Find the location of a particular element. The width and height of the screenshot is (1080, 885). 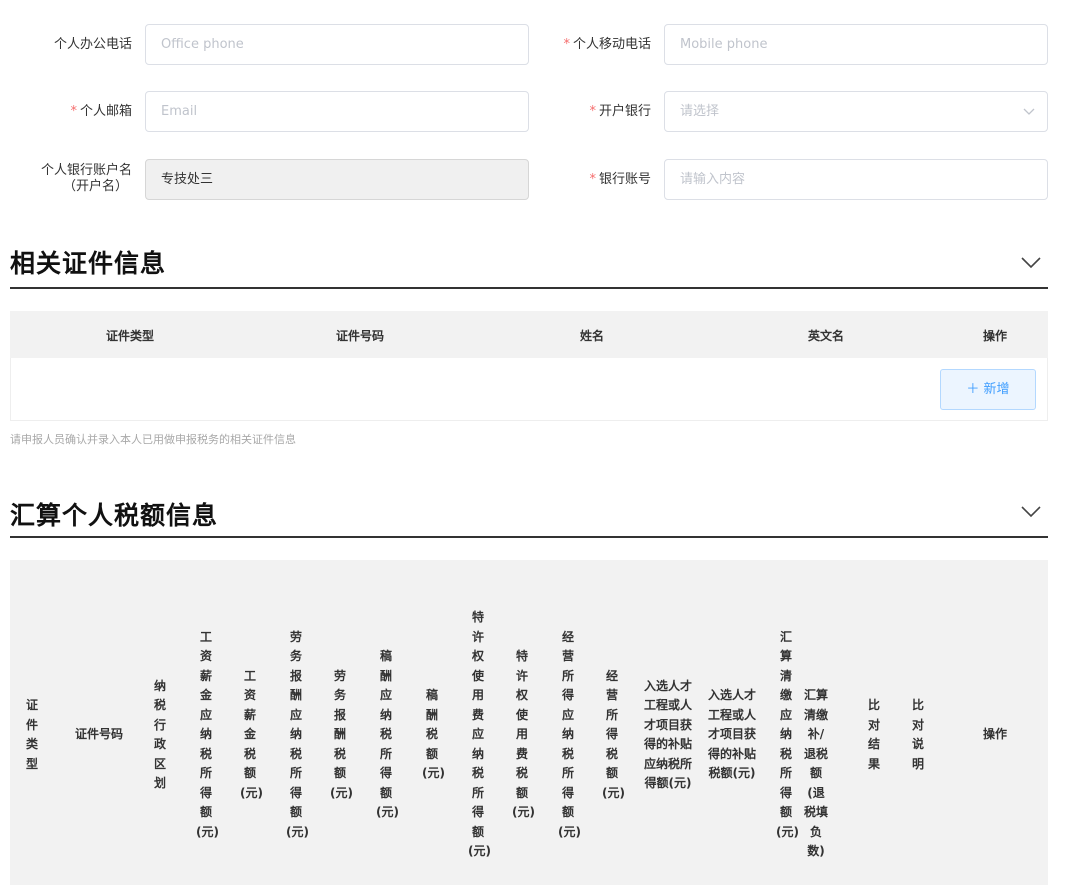

form-row-account: 个人银行账户名 （开户名） 专技处三 * 银行账号 请输入内容 is located at coordinates (540, 180).